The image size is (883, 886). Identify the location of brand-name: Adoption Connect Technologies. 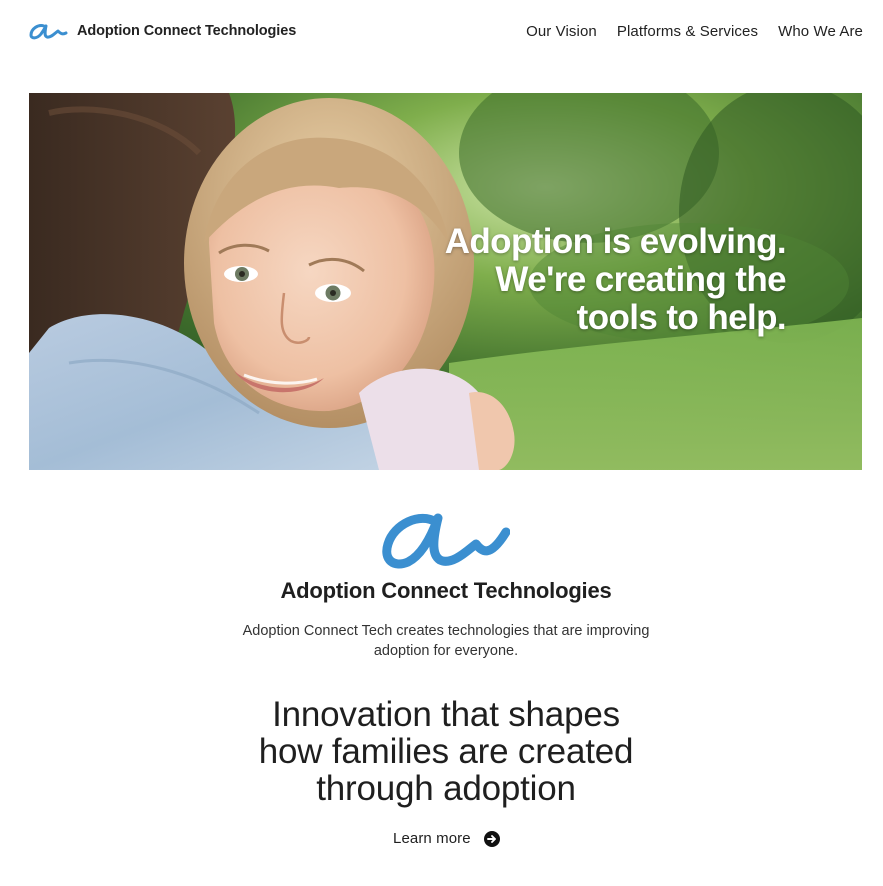
(187, 31).